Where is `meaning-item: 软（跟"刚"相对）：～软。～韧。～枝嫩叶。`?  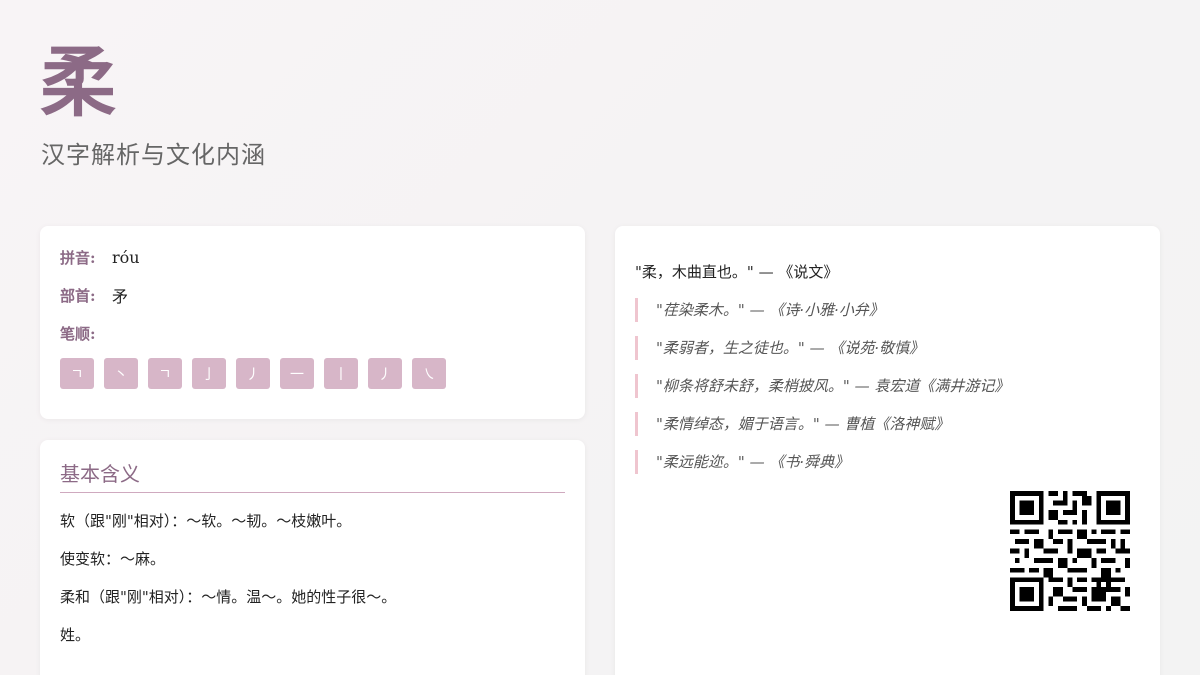 meaning-item: 软（跟"刚"相对）：～软。～韧。～枝嫩叶。 is located at coordinates (206, 521).